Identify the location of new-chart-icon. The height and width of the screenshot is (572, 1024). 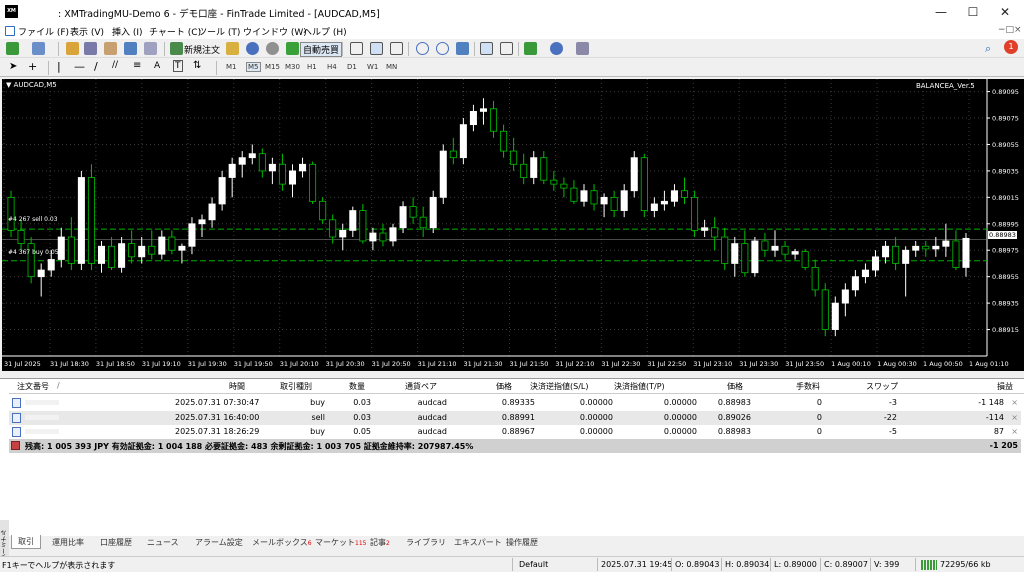
(12, 48).